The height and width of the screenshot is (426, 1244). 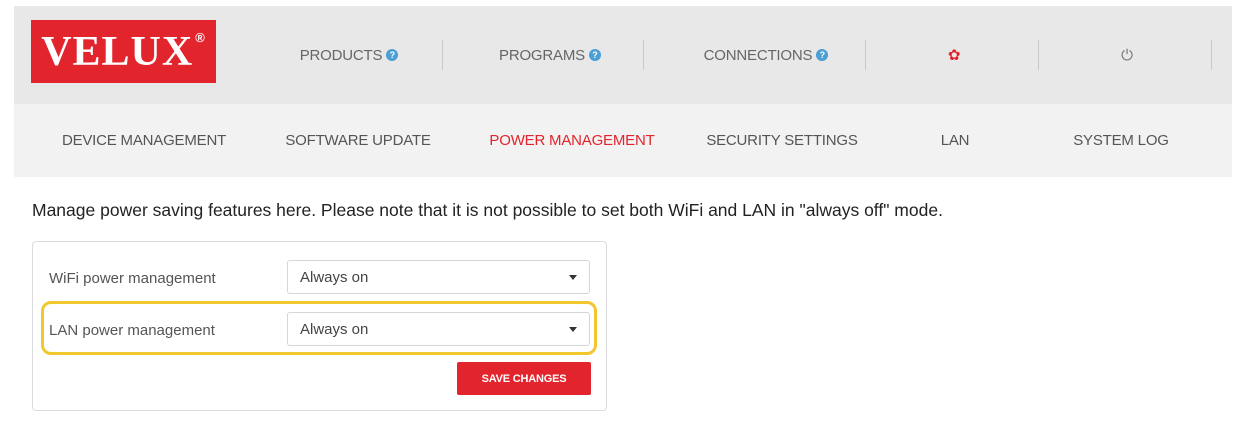 I want to click on nav-connections: CONNECTIONS ?, so click(x=766, y=55).